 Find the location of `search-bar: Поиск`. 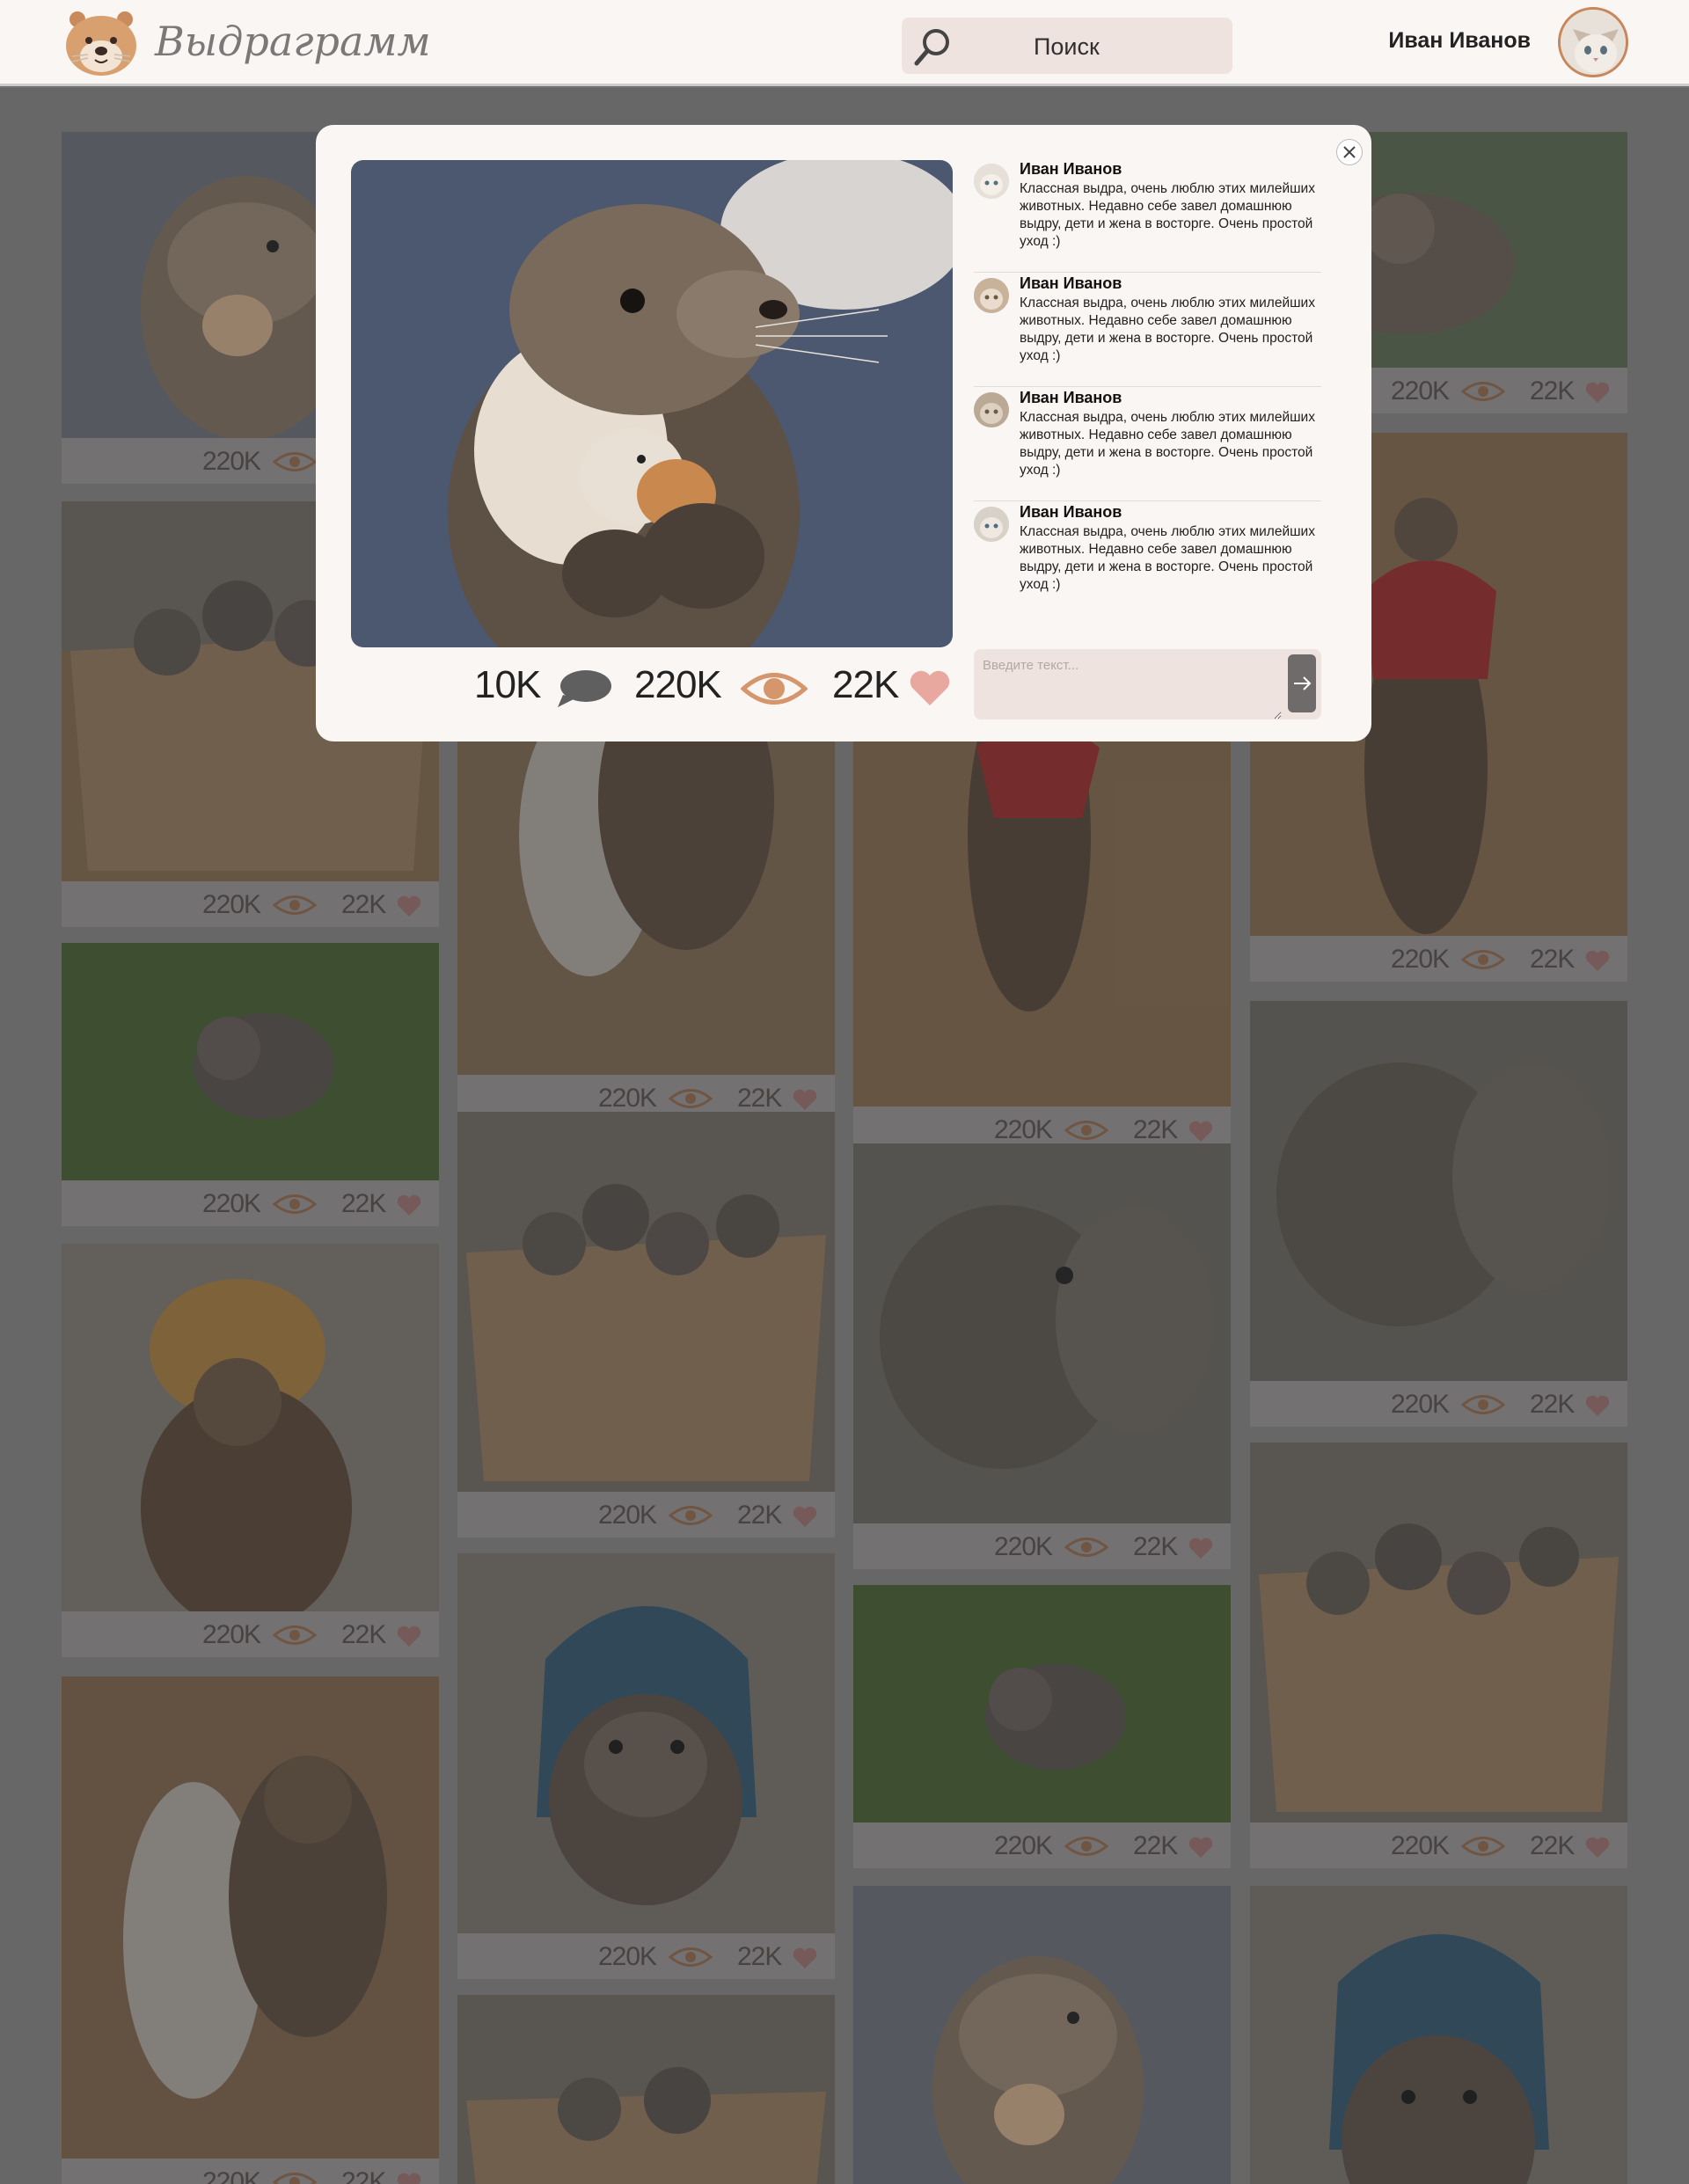

search-bar: Поиск is located at coordinates (1067, 46).